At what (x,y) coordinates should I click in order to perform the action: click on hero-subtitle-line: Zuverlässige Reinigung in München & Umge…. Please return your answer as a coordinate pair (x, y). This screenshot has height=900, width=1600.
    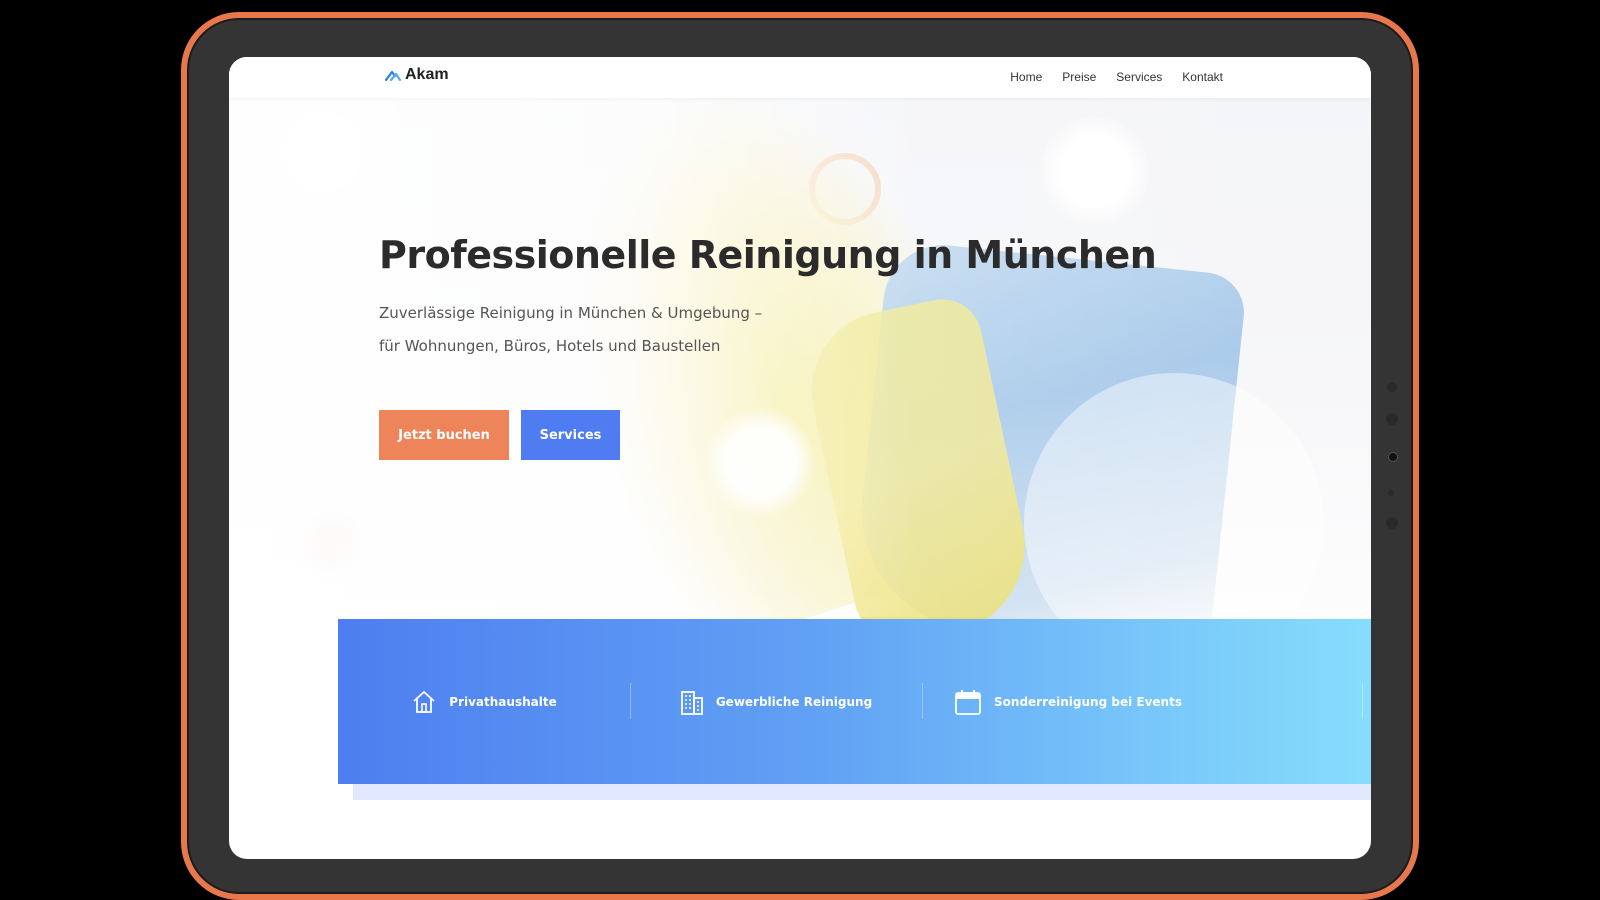
    Looking at the image, I should click on (571, 313).